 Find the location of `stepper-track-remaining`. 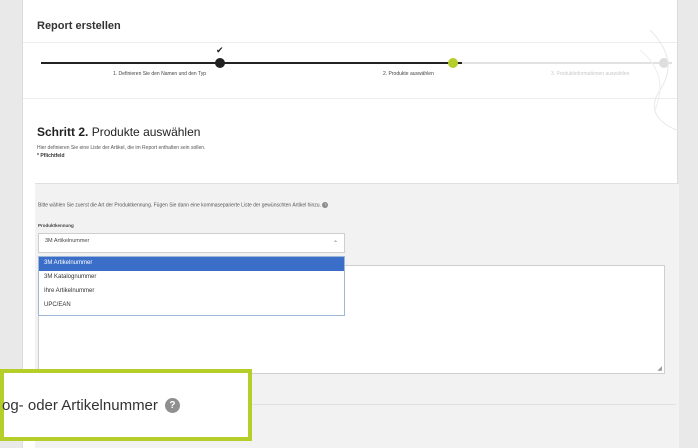

stepper-track-remaining is located at coordinates (567, 63).